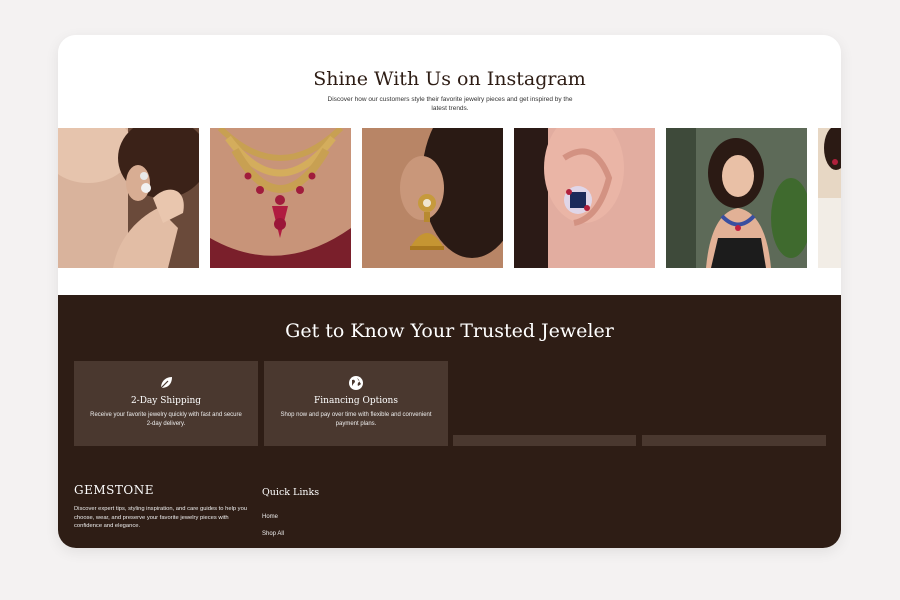 The width and height of the screenshot is (900, 600). What do you see at coordinates (356, 401) in the screenshot?
I see `feature-title: Financing Options` at bounding box center [356, 401].